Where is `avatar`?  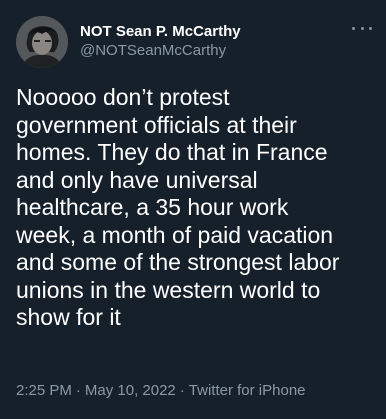 avatar is located at coordinates (42, 42).